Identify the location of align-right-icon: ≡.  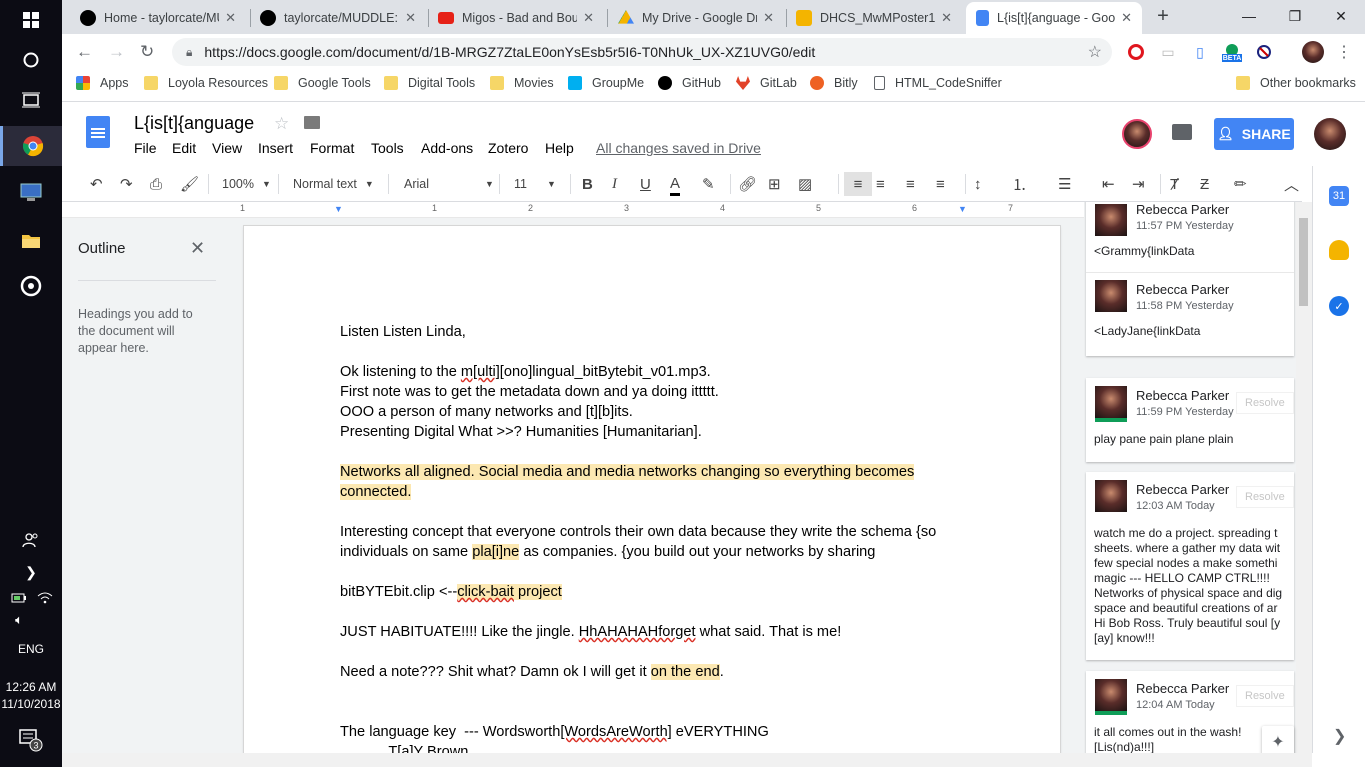
(910, 184).